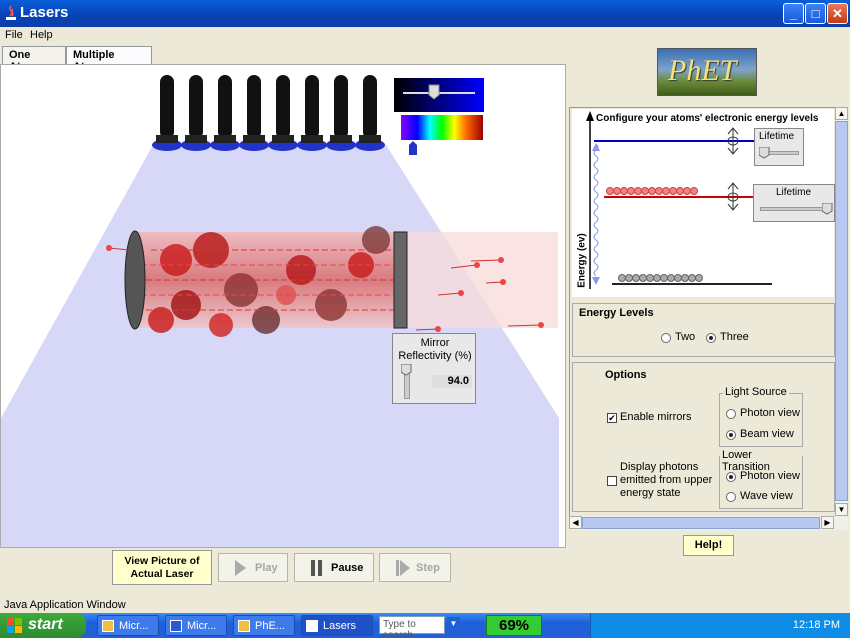 The height and width of the screenshot is (638, 850). Describe the element at coordinates (14, 625) in the screenshot. I see `windows-logo-icon` at that location.